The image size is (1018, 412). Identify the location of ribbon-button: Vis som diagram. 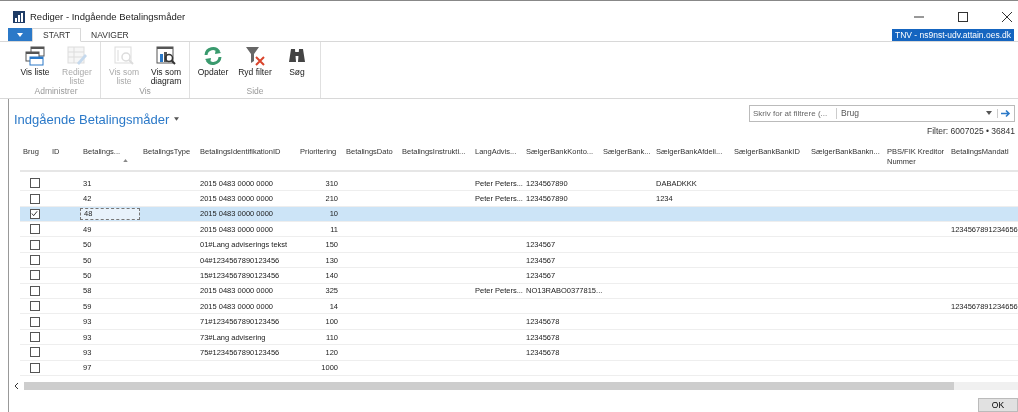
(166, 65).